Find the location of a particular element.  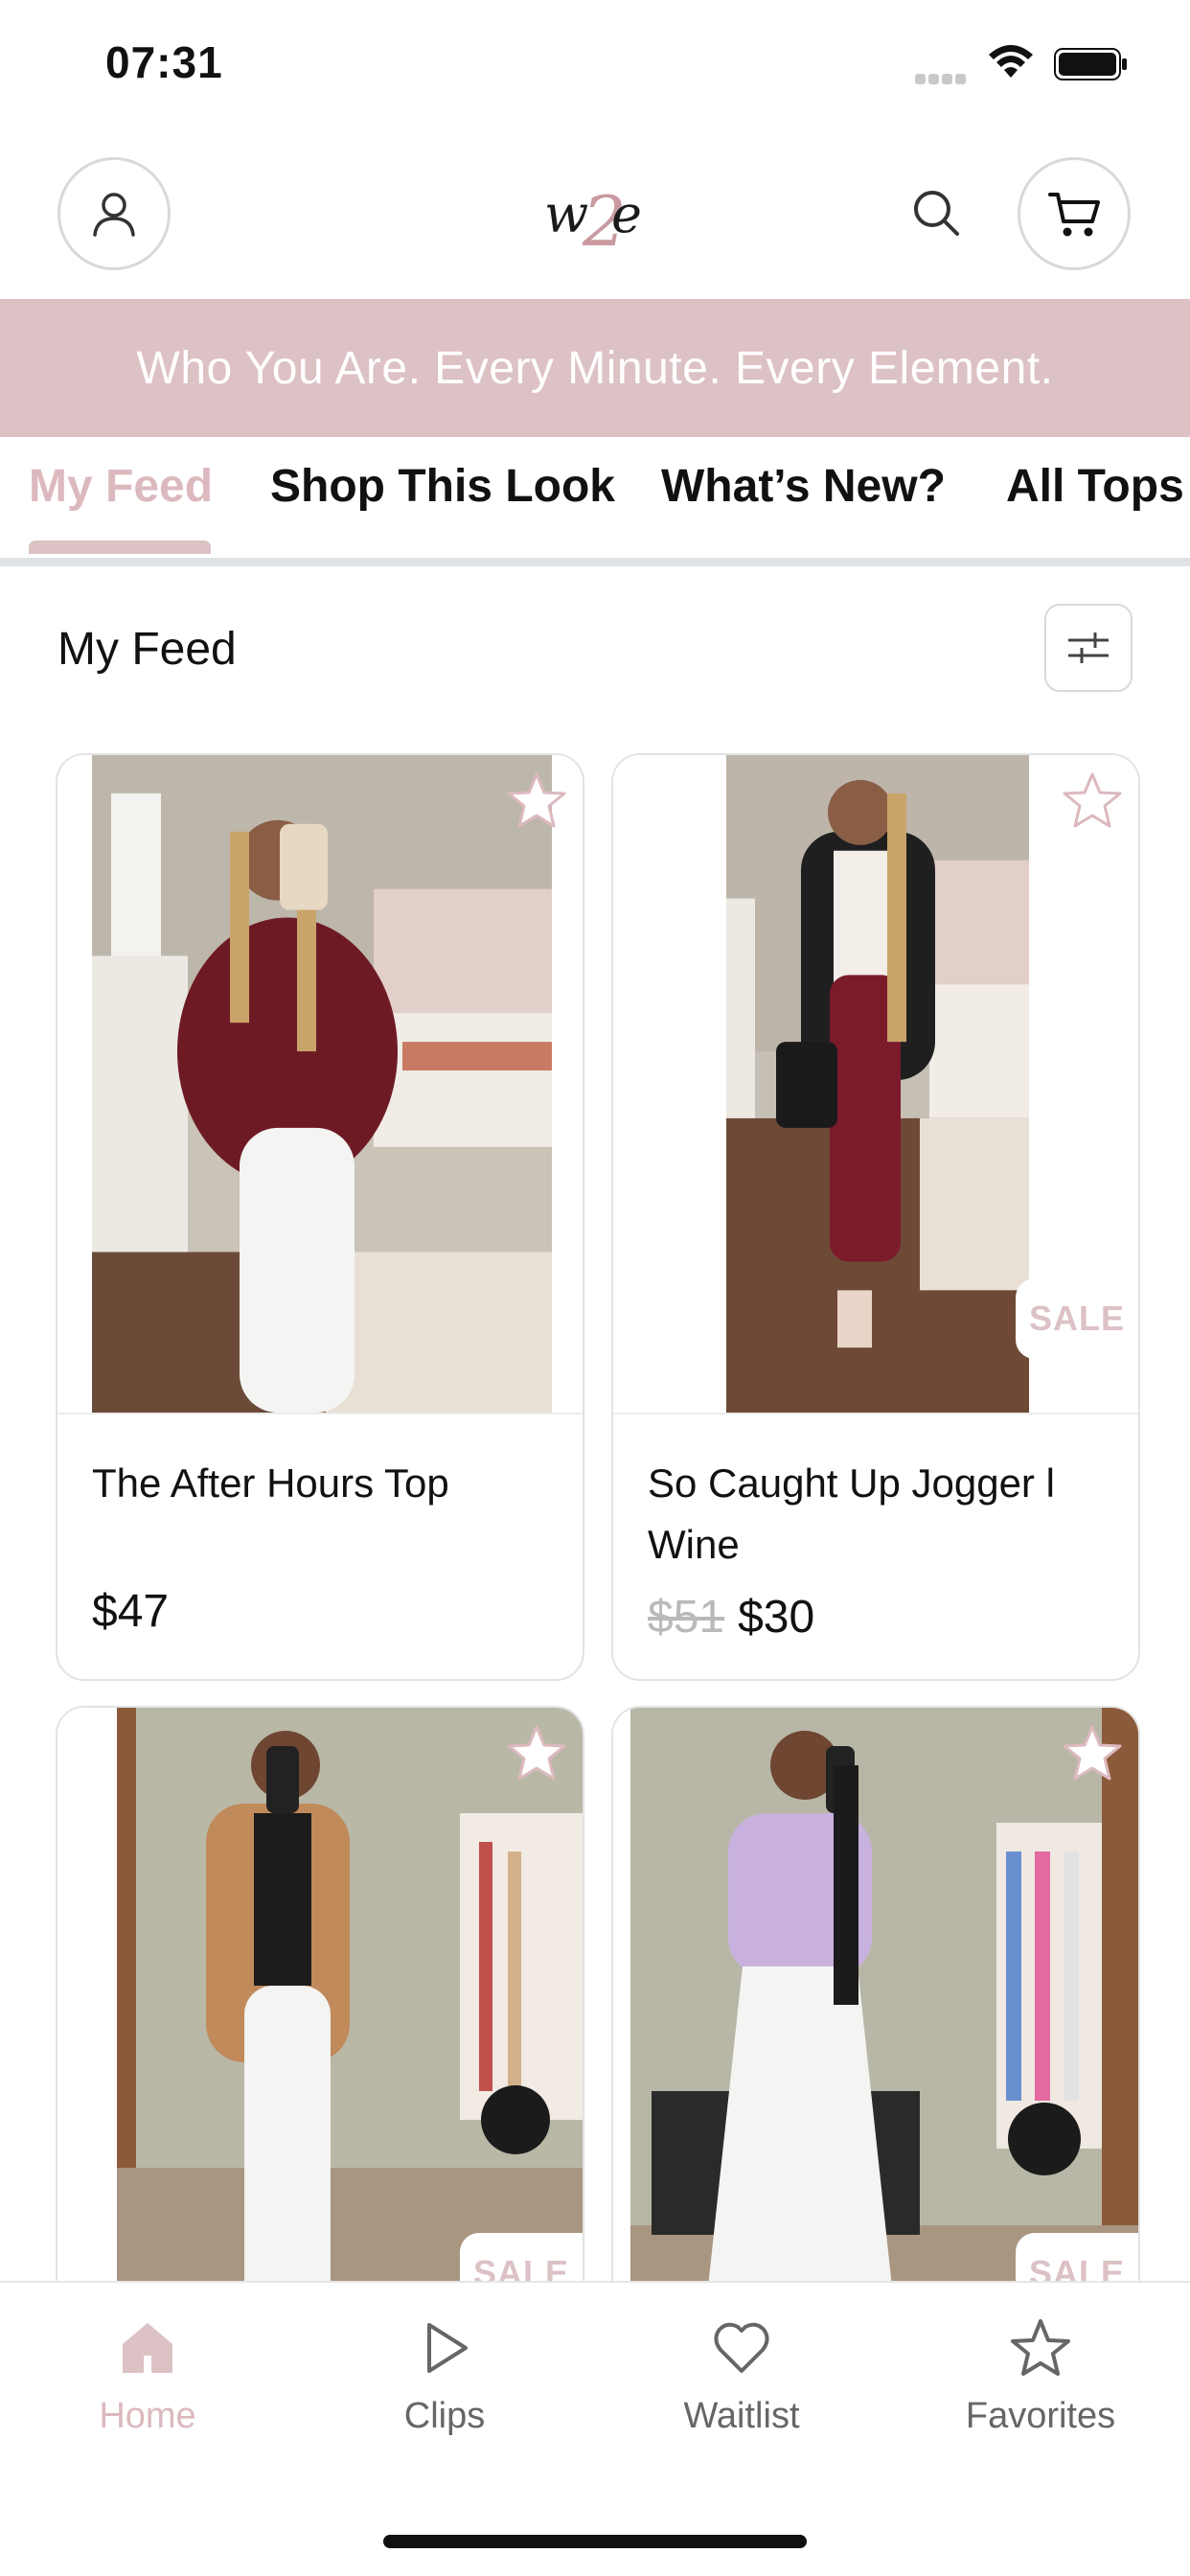

filter-button is located at coordinates (1089, 648).